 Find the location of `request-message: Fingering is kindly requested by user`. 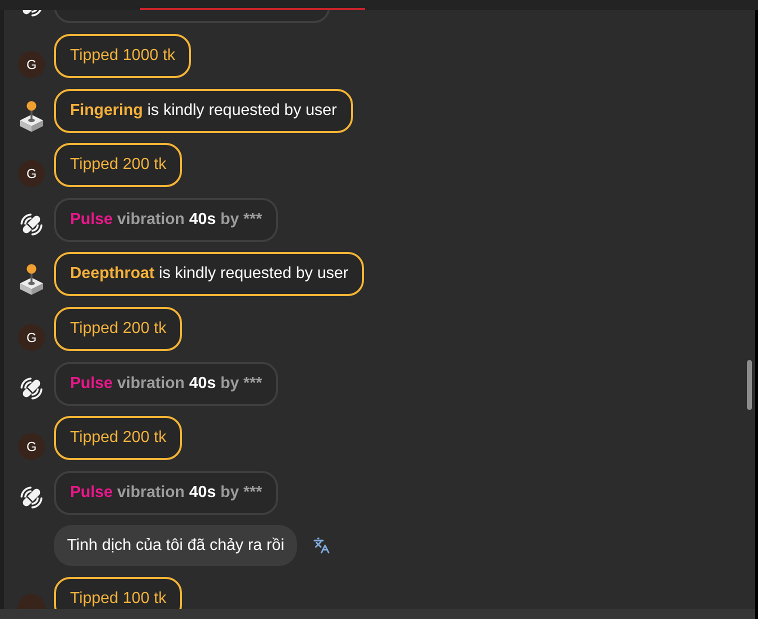

request-message: Fingering is kindly requested by user is located at coordinates (203, 110).